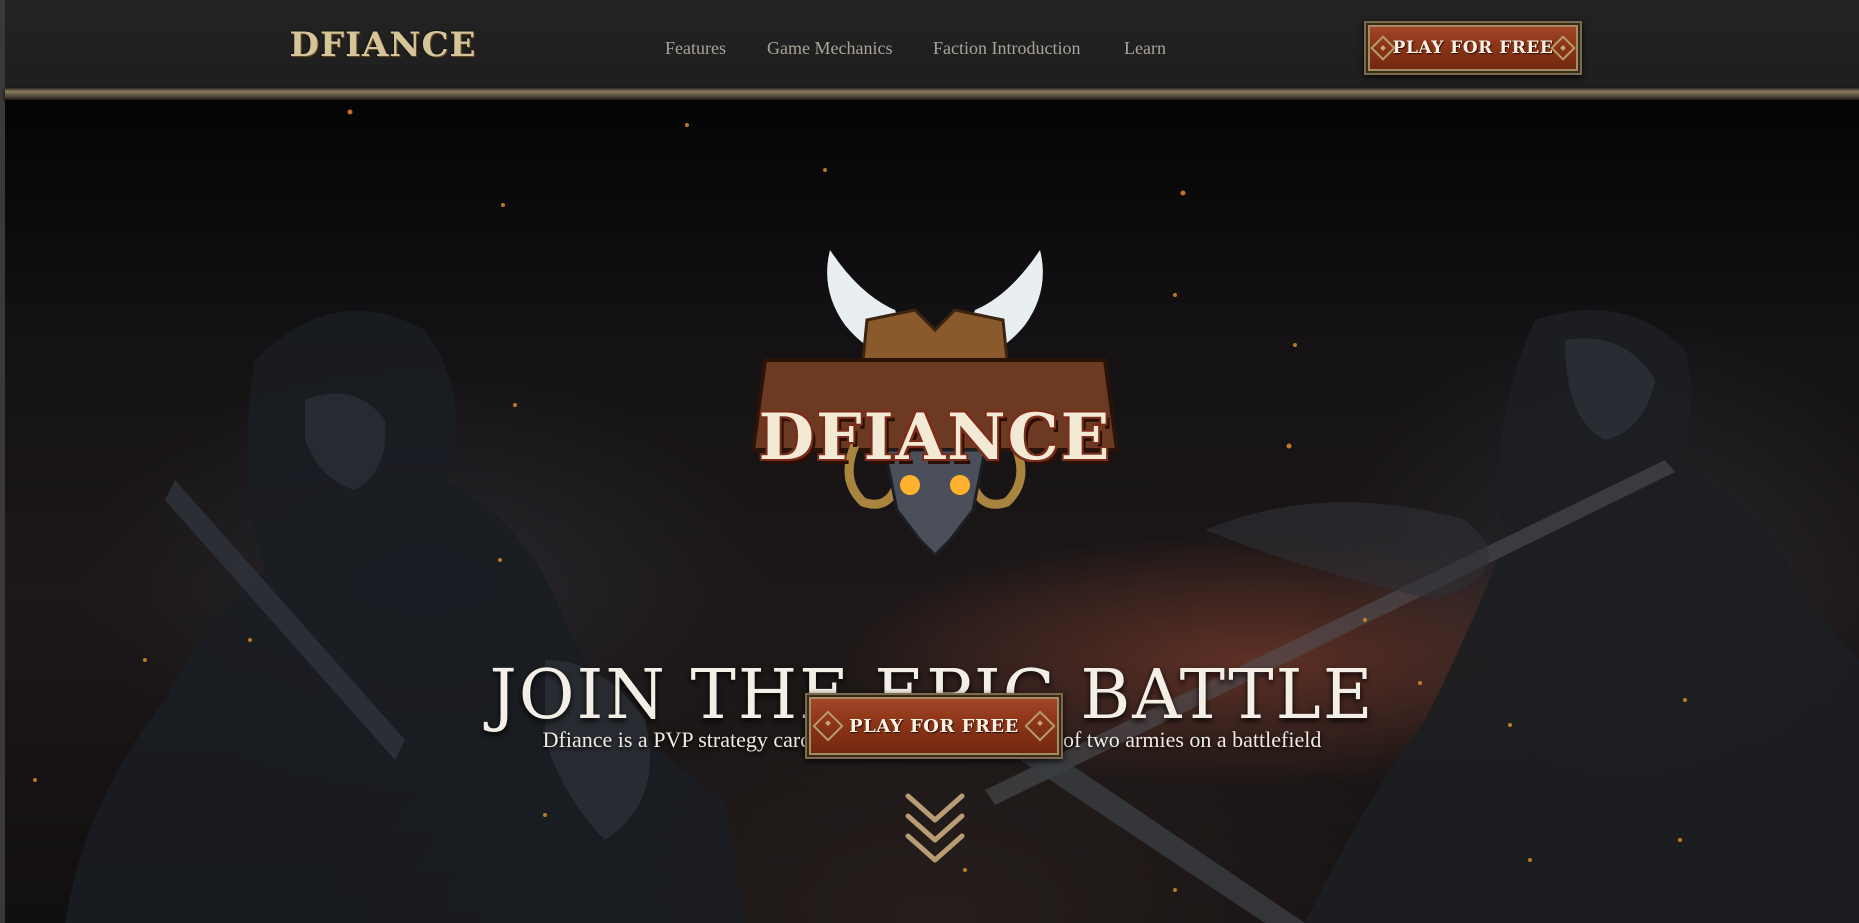 Image resolution: width=1859 pixels, height=923 pixels. I want to click on double-chevron-down-icon, so click(935, 828).